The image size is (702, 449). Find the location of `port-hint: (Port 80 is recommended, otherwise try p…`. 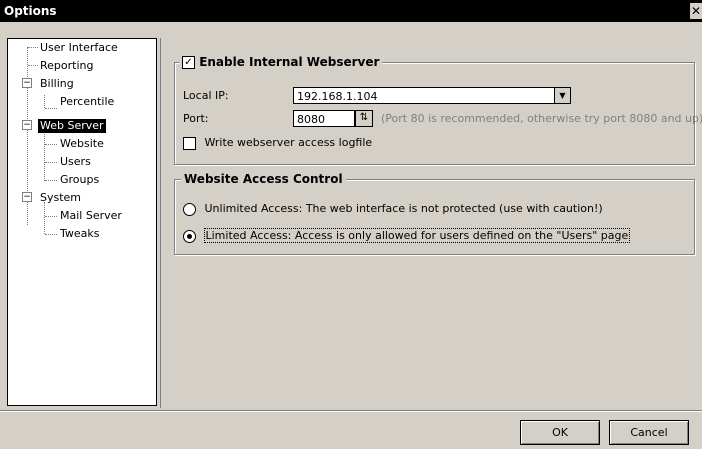

port-hint: (Port 80 is recommended, otherwise try p… is located at coordinates (541, 118).